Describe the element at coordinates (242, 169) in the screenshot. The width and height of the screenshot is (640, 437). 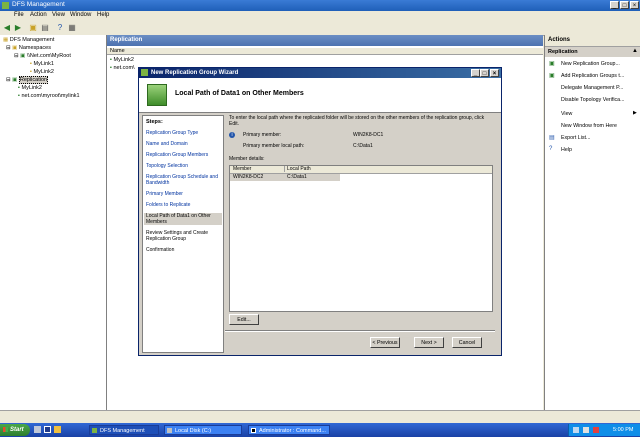
I see `column-header-member: Member` at that location.